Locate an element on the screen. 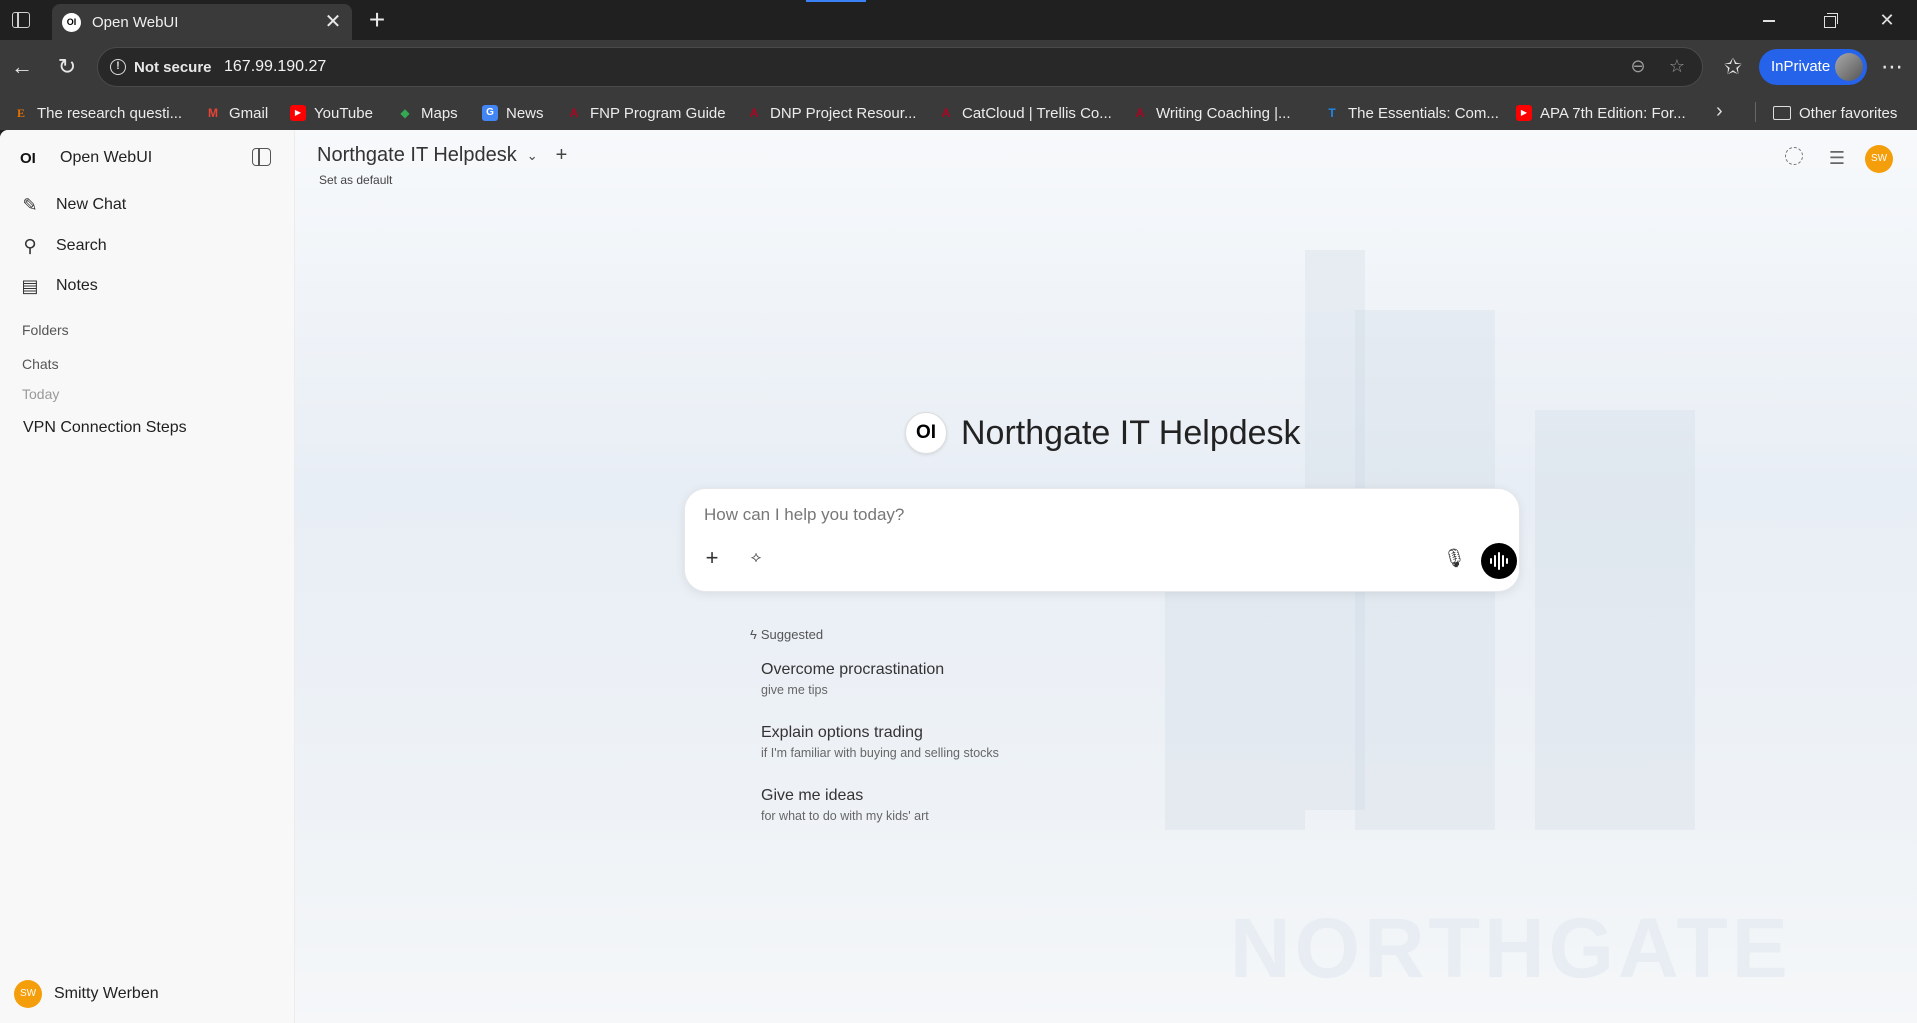  address-bar: ! Not secure 167.99.190.27 ⊖ ☆ is located at coordinates (900, 67).